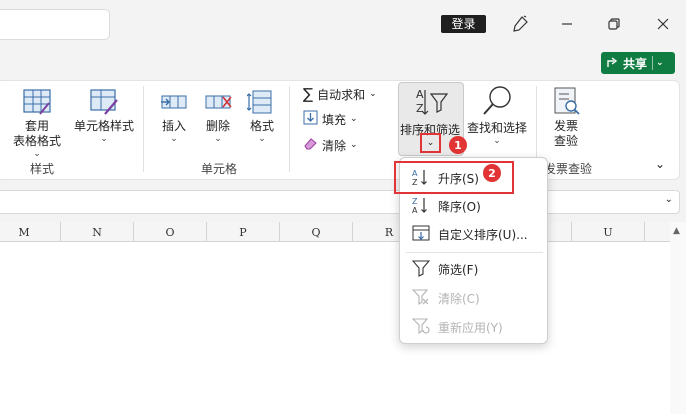  Describe the element at coordinates (565, 126) in the screenshot. I see `invoice-check-line1: 发票` at that location.